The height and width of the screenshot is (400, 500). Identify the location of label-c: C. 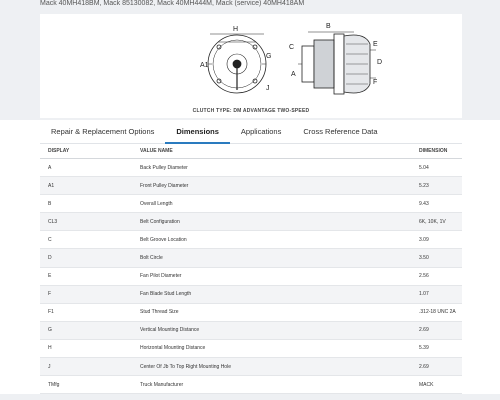
(291, 47).